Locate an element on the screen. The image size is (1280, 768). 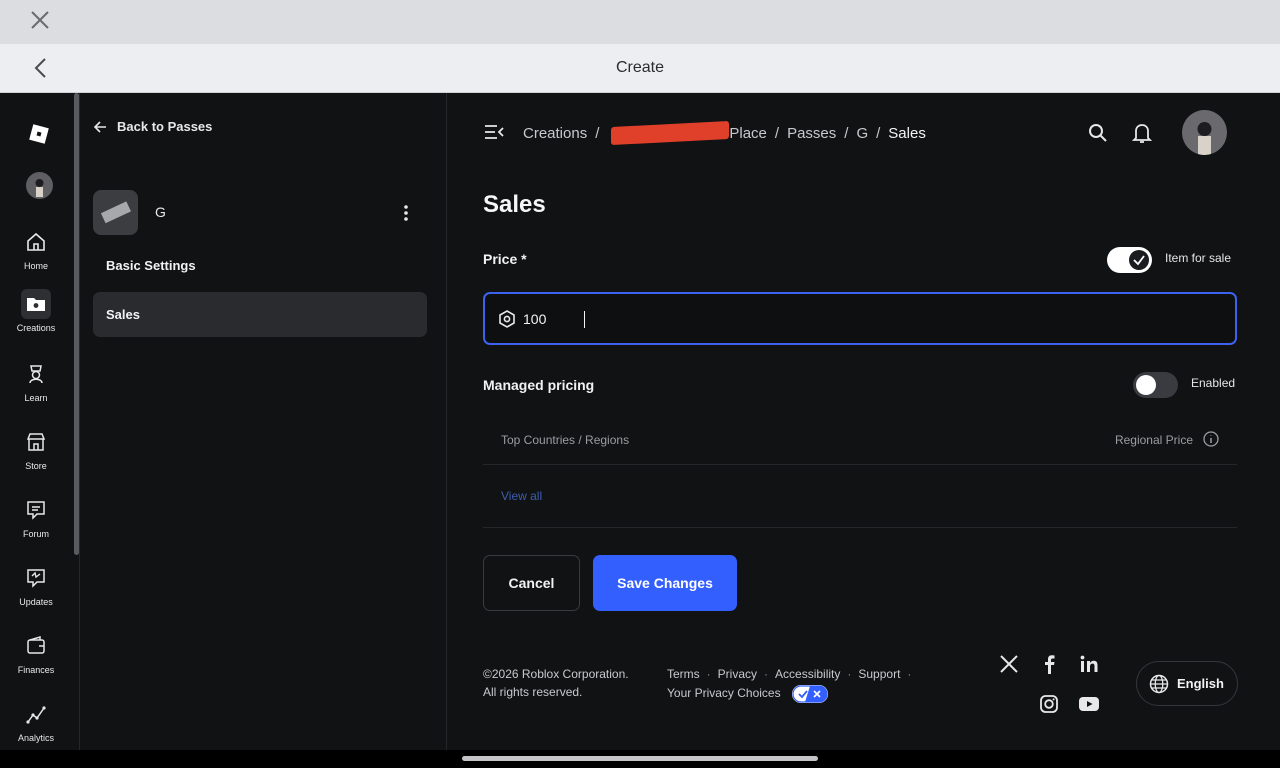
wallet-icon is located at coordinates (36, 644).